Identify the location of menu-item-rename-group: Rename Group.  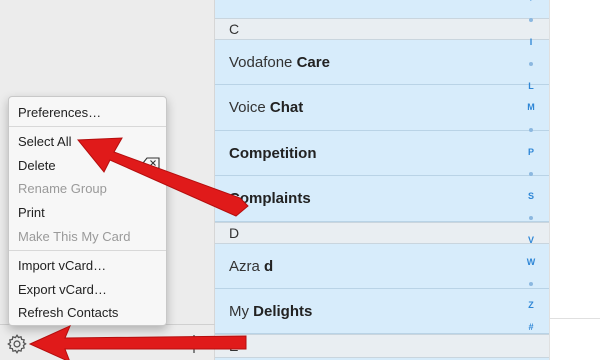
(62, 188).